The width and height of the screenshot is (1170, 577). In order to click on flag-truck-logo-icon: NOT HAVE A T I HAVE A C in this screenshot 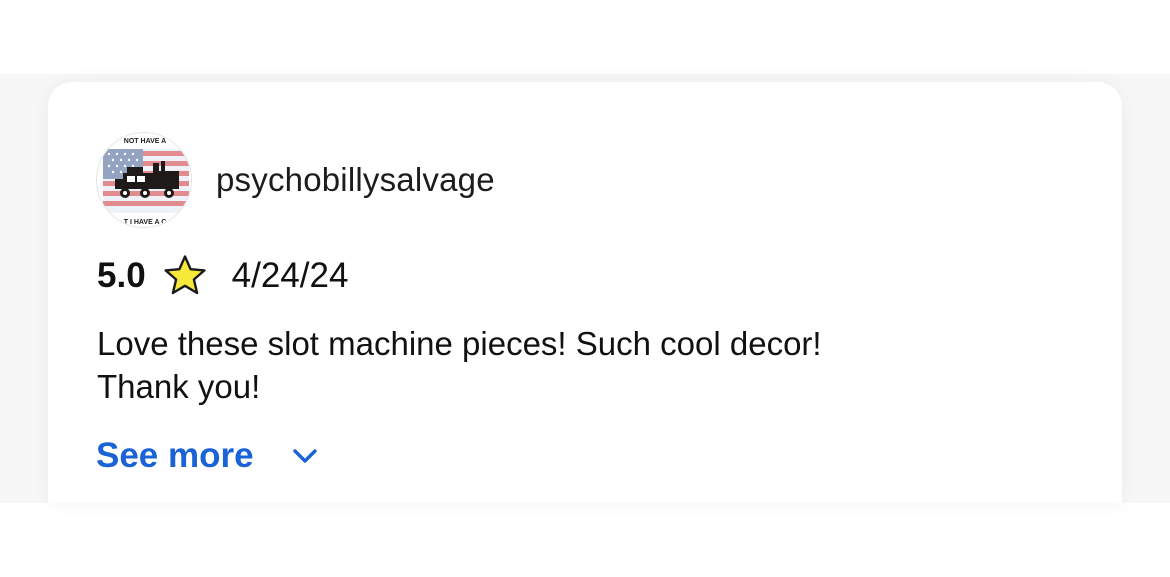, I will do `click(144, 180)`.